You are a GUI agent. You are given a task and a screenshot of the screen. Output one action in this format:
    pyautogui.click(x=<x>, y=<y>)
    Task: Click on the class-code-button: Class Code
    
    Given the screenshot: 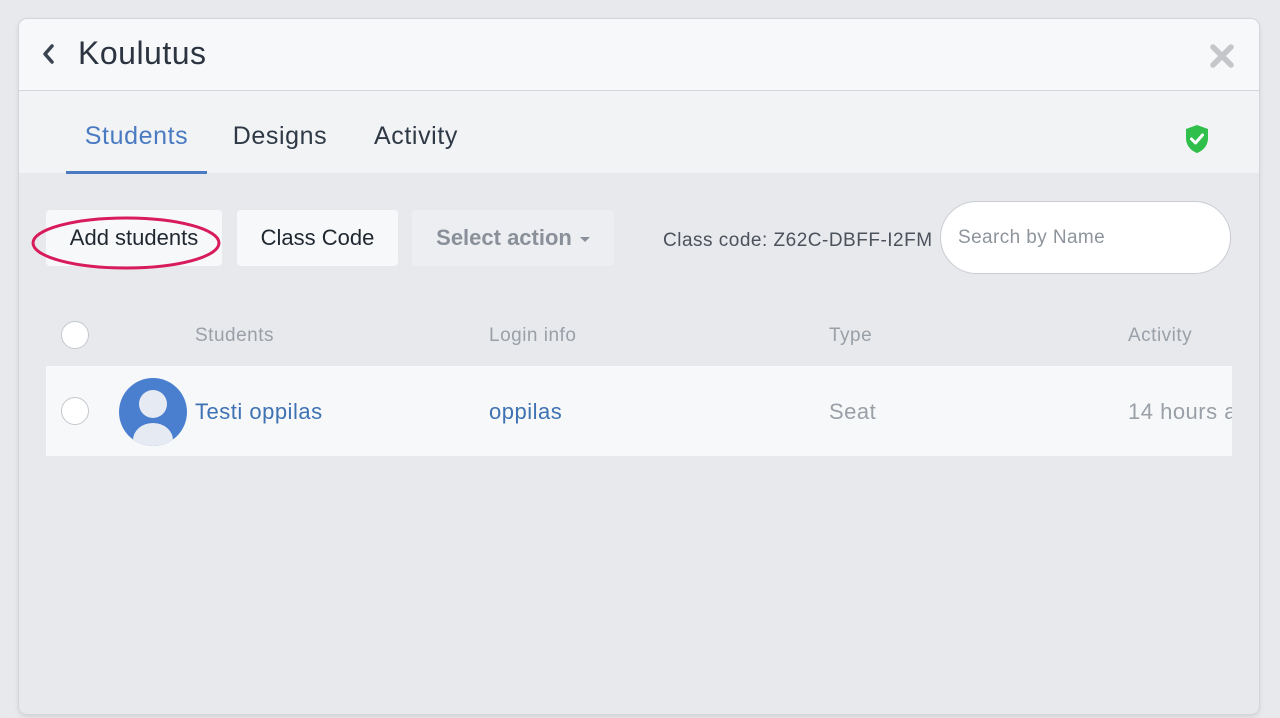 What is the action you would take?
    pyautogui.click(x=317, y=238)
    